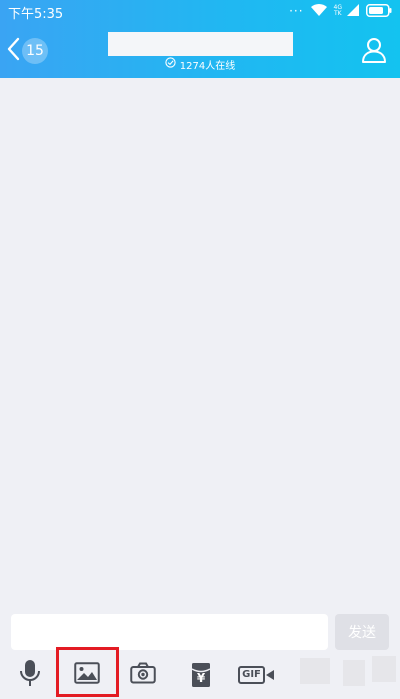 The width and height of the screenshot is (400, 699). I want to click on image-icon, so click(87, 674).